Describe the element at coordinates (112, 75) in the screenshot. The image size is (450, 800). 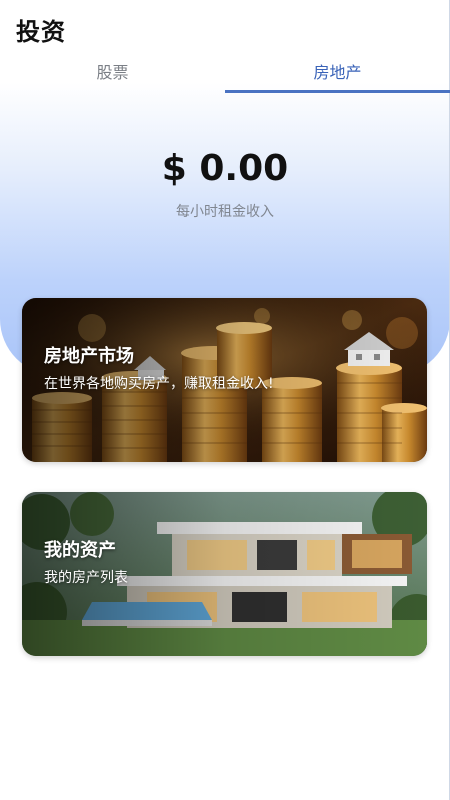
I see `tab-stocks: 股票` at that location.